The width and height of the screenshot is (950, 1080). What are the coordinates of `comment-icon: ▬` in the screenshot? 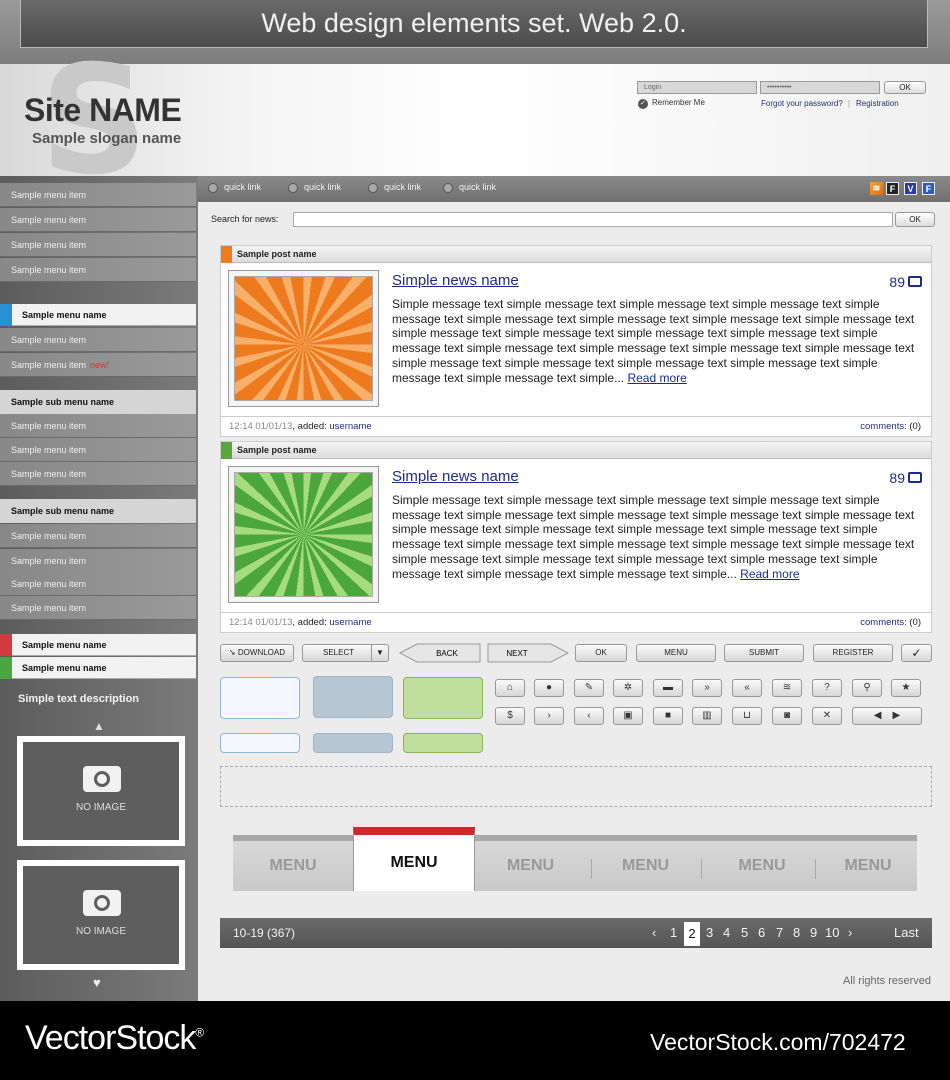 It's located at (668, 688).